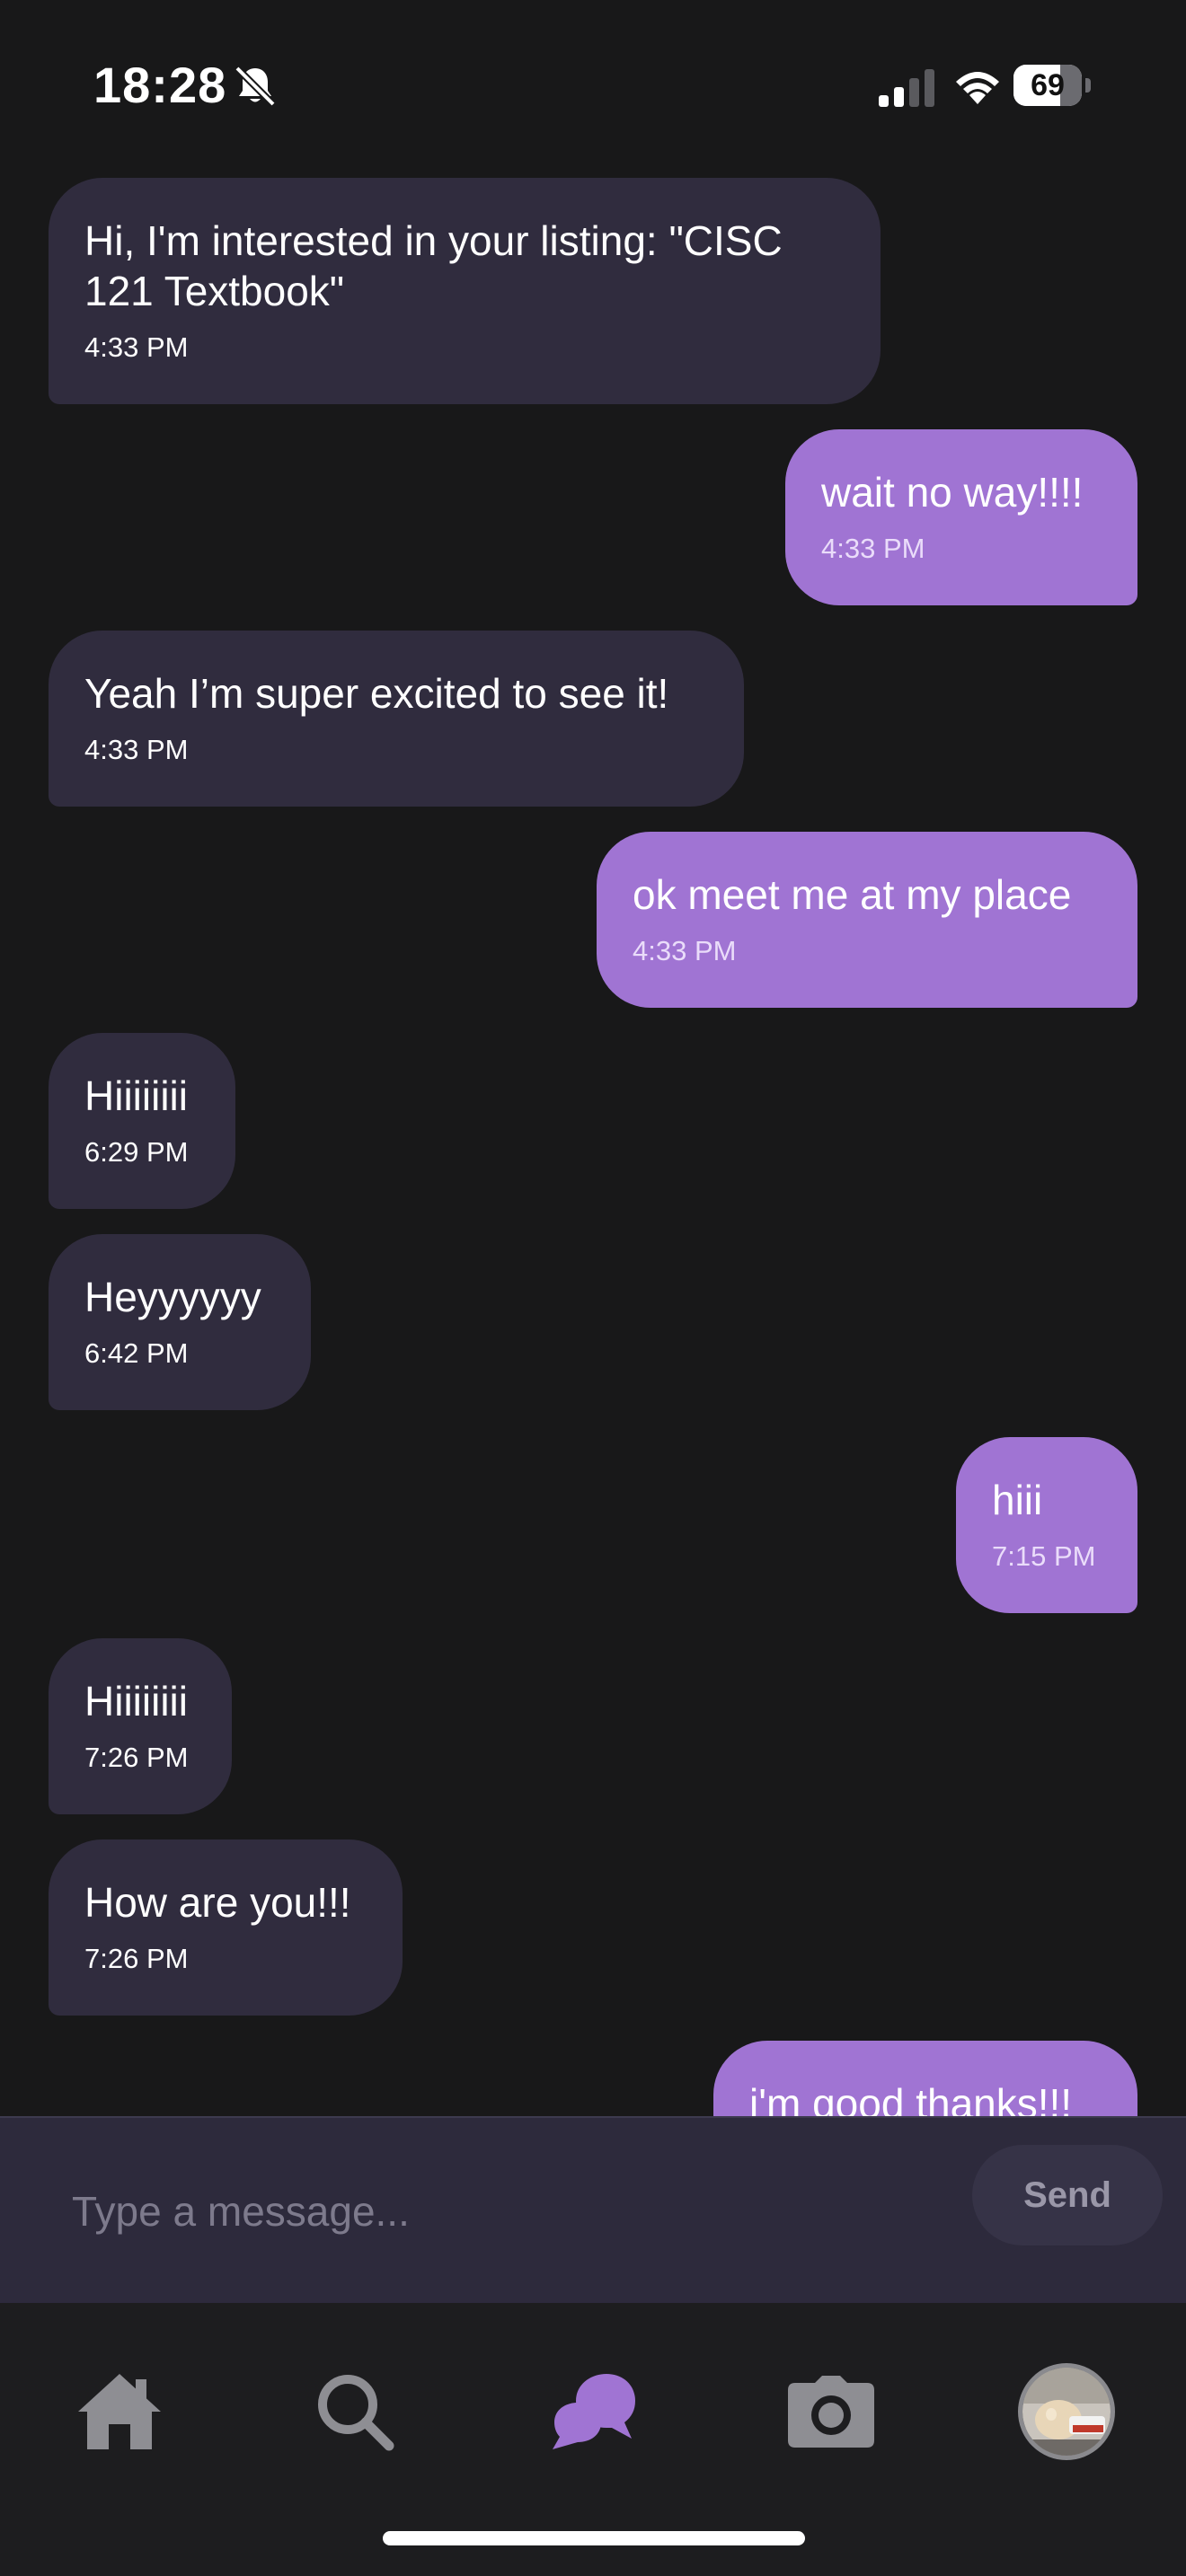  Describe the element at coordinates (961, 517) in the screenshot. I see `message-bubble-sent: wait no way!!!! 4:33 PM` at that location.